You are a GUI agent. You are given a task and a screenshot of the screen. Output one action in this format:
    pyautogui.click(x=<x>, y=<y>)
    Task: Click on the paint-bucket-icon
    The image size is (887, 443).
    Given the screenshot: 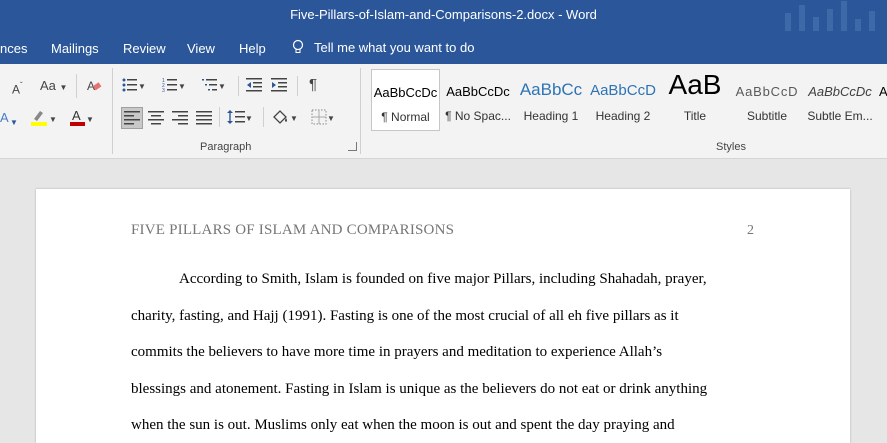 What is the action you would take?
    pyautogui.click(x=280, y=117)
    